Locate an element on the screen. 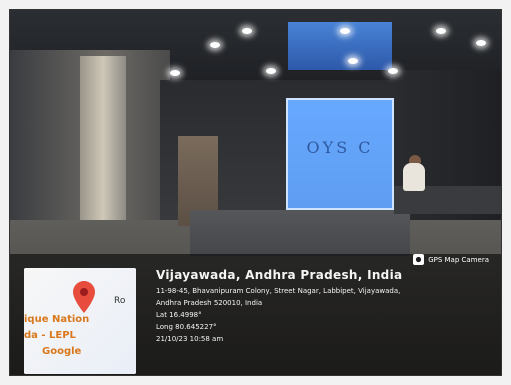 The image size is (511, 385). screen-text: OYS C is located at coordinates (340, 147).